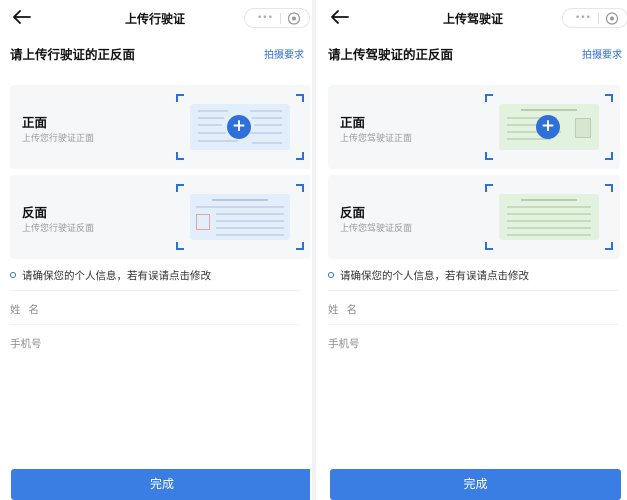 The height and width of the screenshot is (500, 627). What do you see at coordinates (314, 250) in the screenshot?
I see `screen-divider` at bounding box center [314, 250].